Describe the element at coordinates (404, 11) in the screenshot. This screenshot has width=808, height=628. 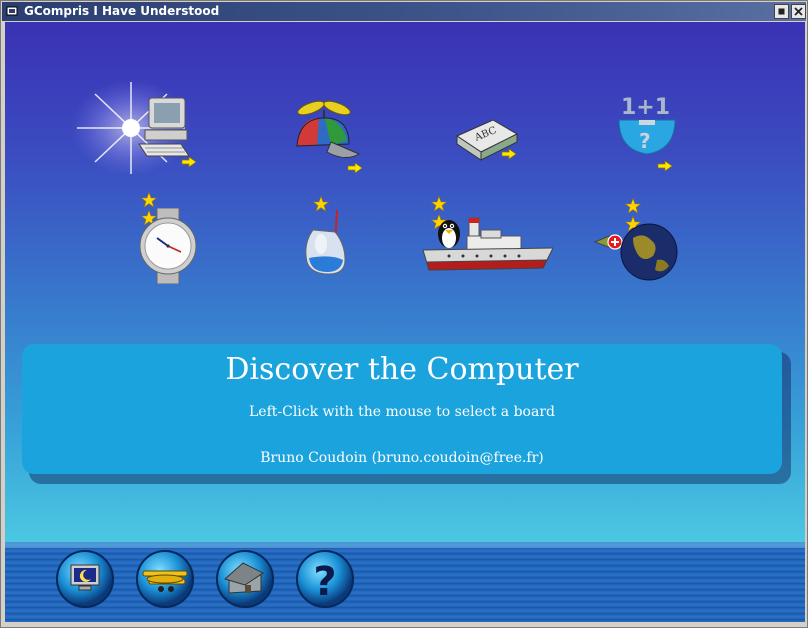
I see `title-bar: GCompris I Have Understood` at that location.